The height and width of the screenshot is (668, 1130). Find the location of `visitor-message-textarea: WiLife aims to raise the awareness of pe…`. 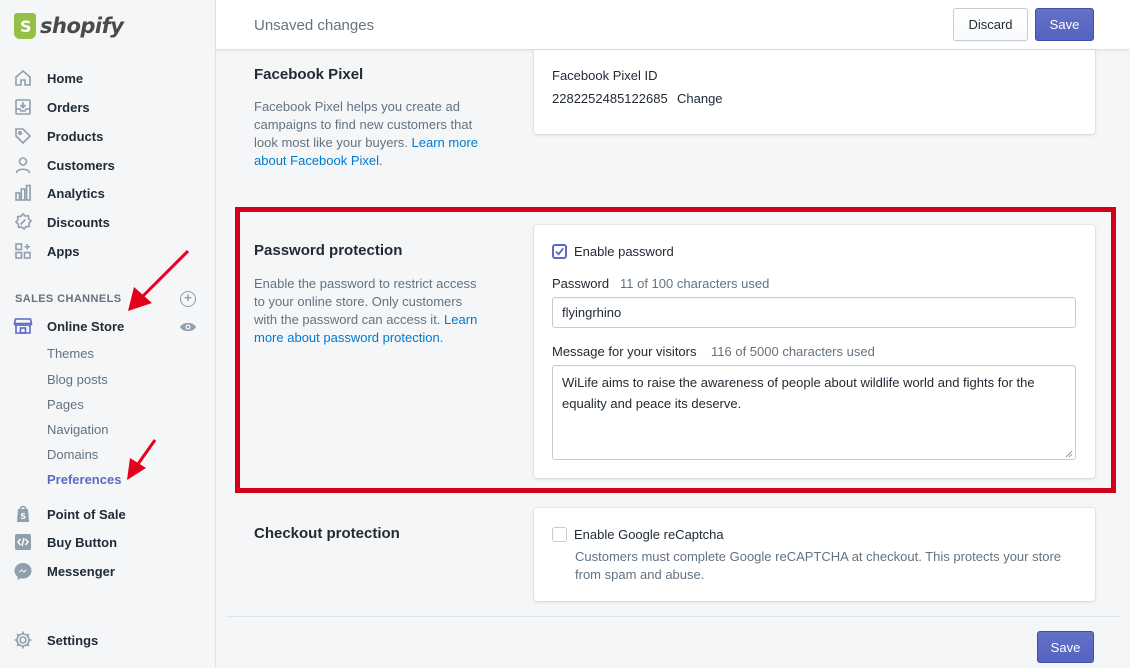

visitor-message-textarea: WiLife aims to raise the awareness of pe… is located at coordinates (814, 412).